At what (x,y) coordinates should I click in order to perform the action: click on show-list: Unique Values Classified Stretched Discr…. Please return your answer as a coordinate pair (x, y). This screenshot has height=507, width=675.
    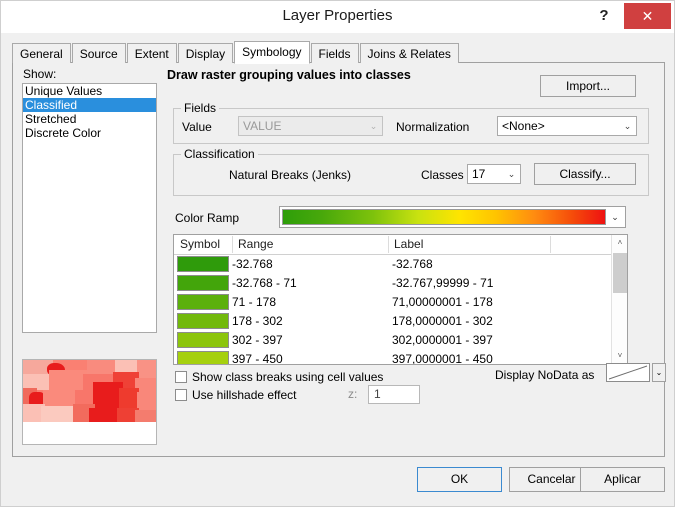
    Looking at the image, I should click on (89, 208).